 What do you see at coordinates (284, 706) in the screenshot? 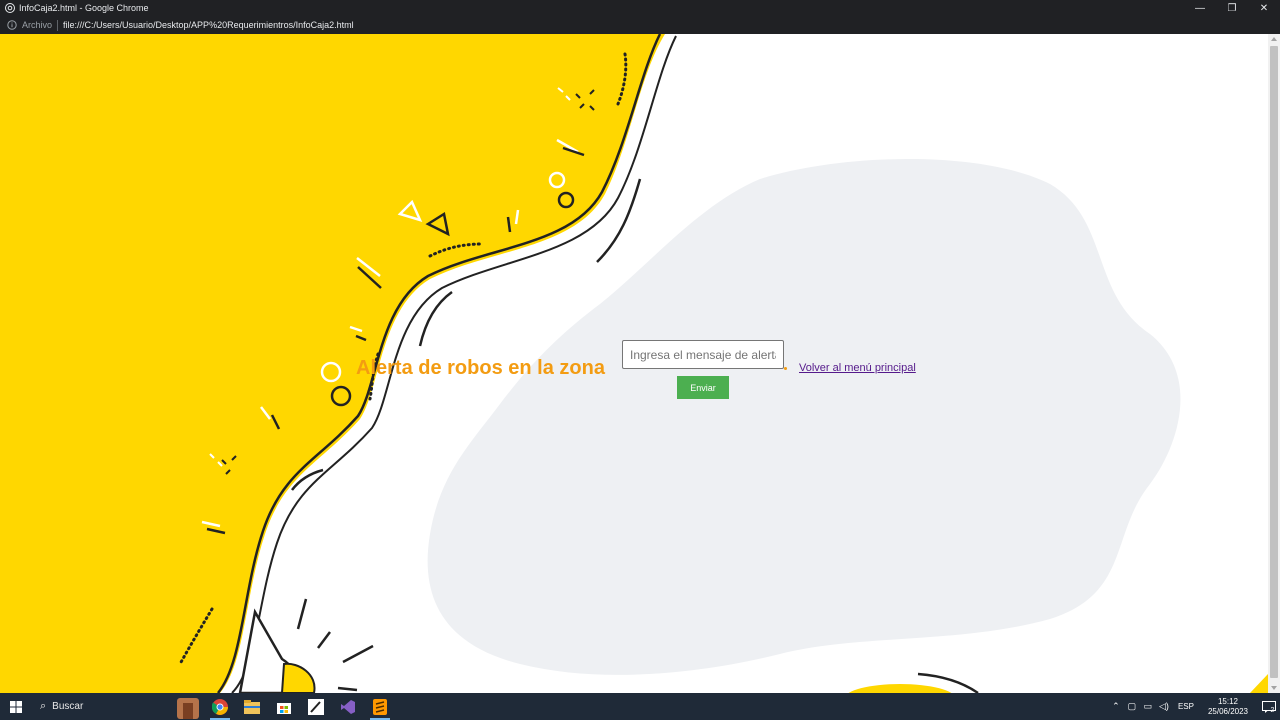
I see `store-icon` at bounding box center [284, 706].